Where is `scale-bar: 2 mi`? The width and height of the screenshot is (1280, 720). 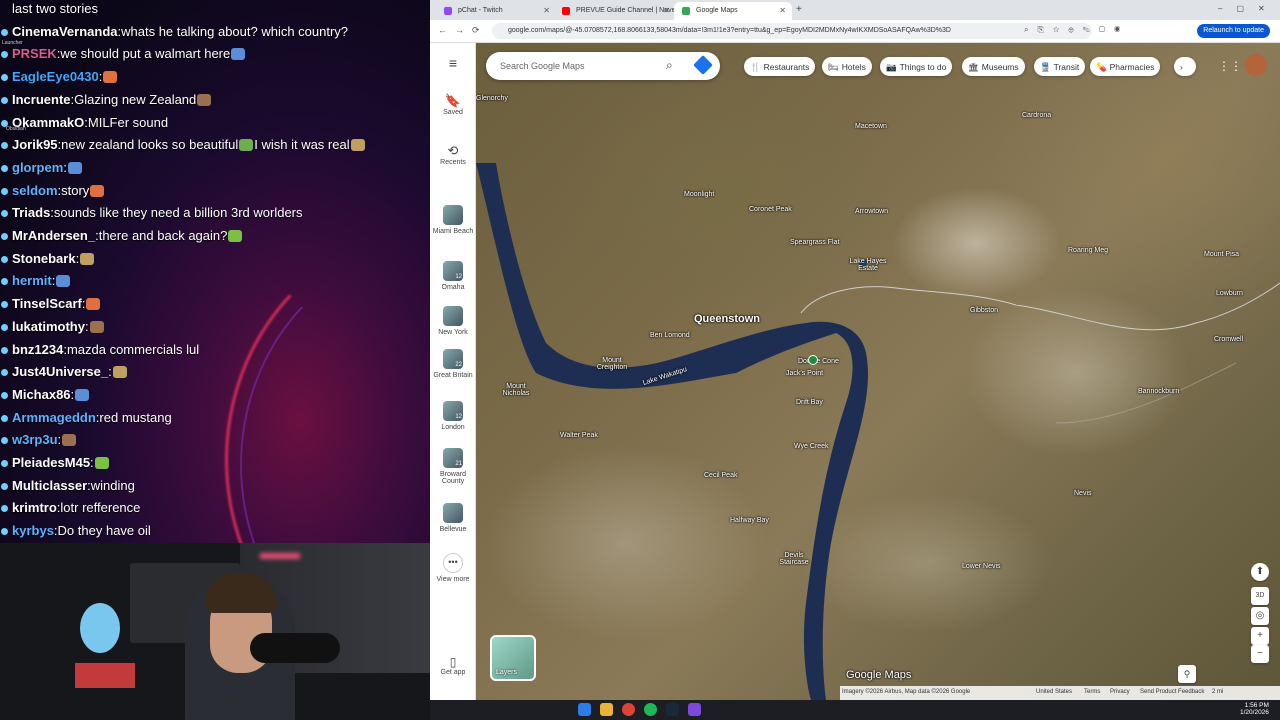 scale-bar: 2 mi is located at coordinates (1217, 692).